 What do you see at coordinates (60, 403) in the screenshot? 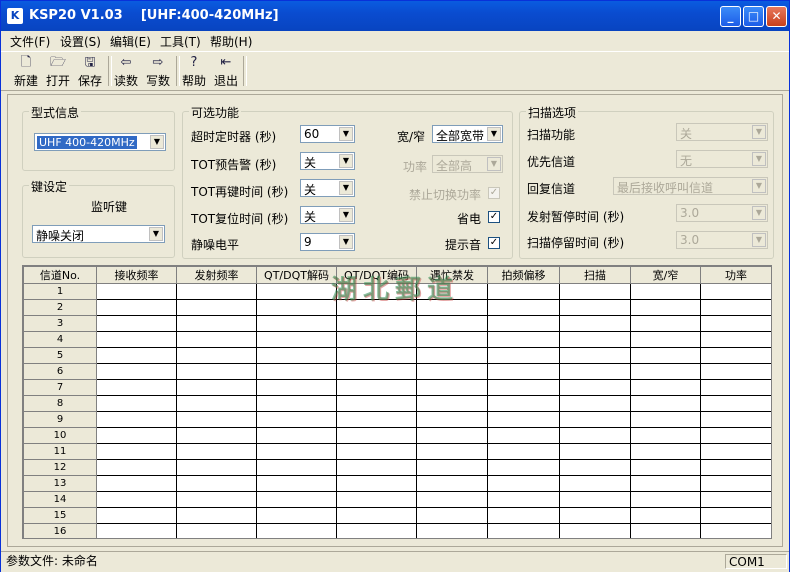
I see `channel-number-cell: 8` at bounding box center [60, 403].